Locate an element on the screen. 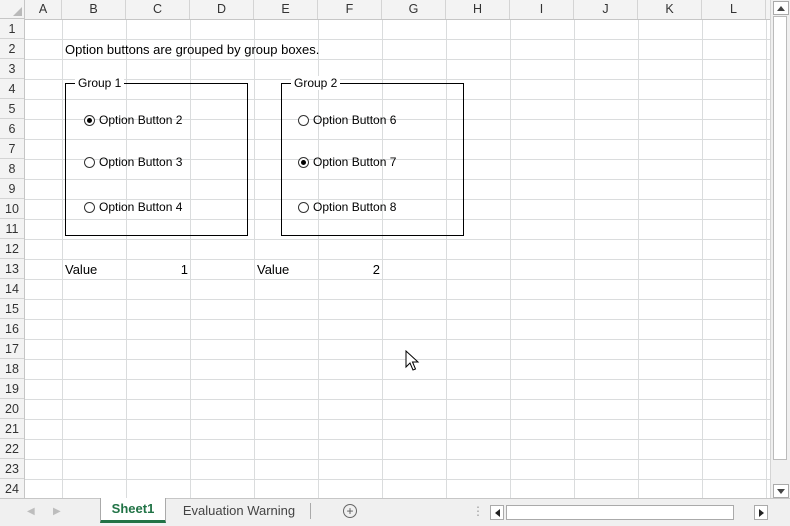 The image size is (790, 526). scroll-up-button is located at coordinates (781, 8).